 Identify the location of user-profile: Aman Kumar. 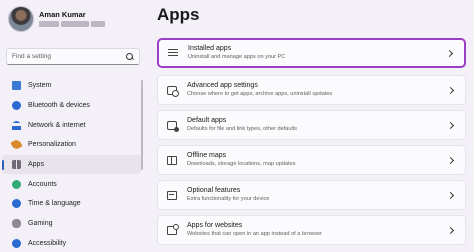
(56, 19).